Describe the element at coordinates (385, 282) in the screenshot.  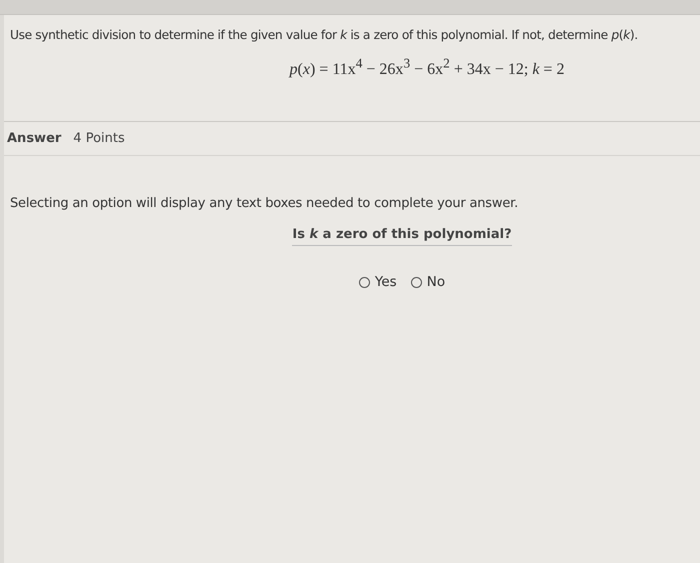
I see `option-label: Yes` at that location.